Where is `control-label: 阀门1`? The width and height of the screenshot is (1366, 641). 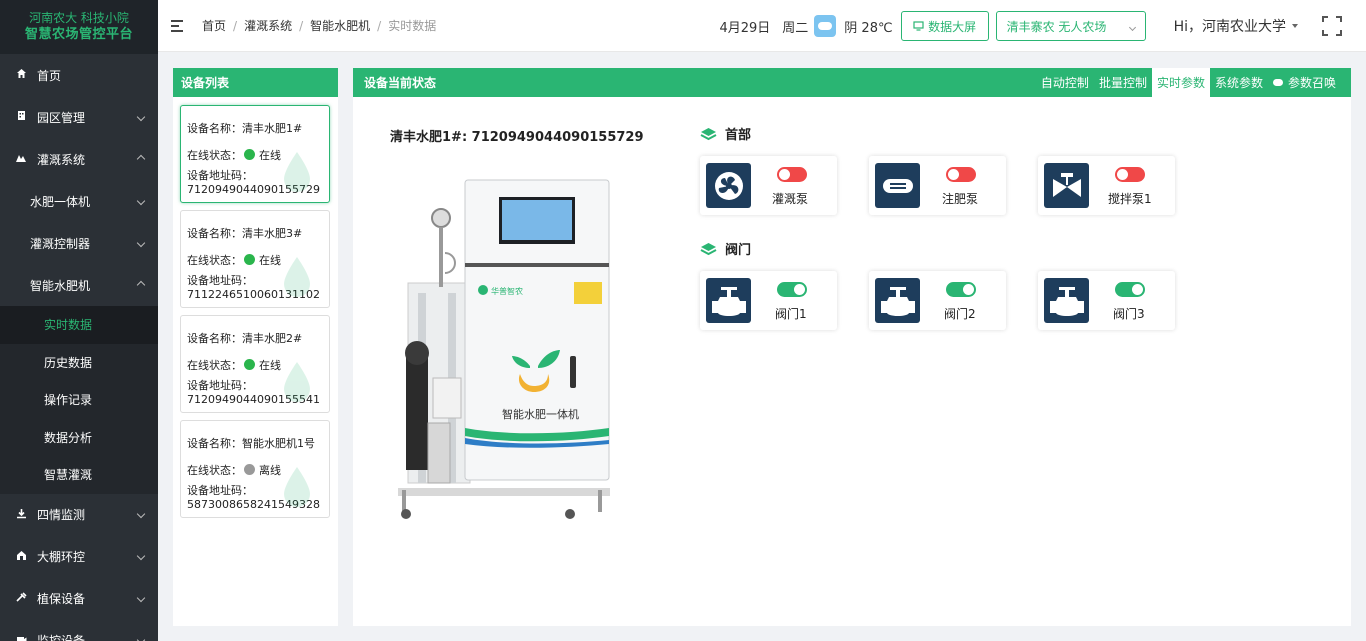
control-label: 阀门1 is located at coordinates (791, 314).